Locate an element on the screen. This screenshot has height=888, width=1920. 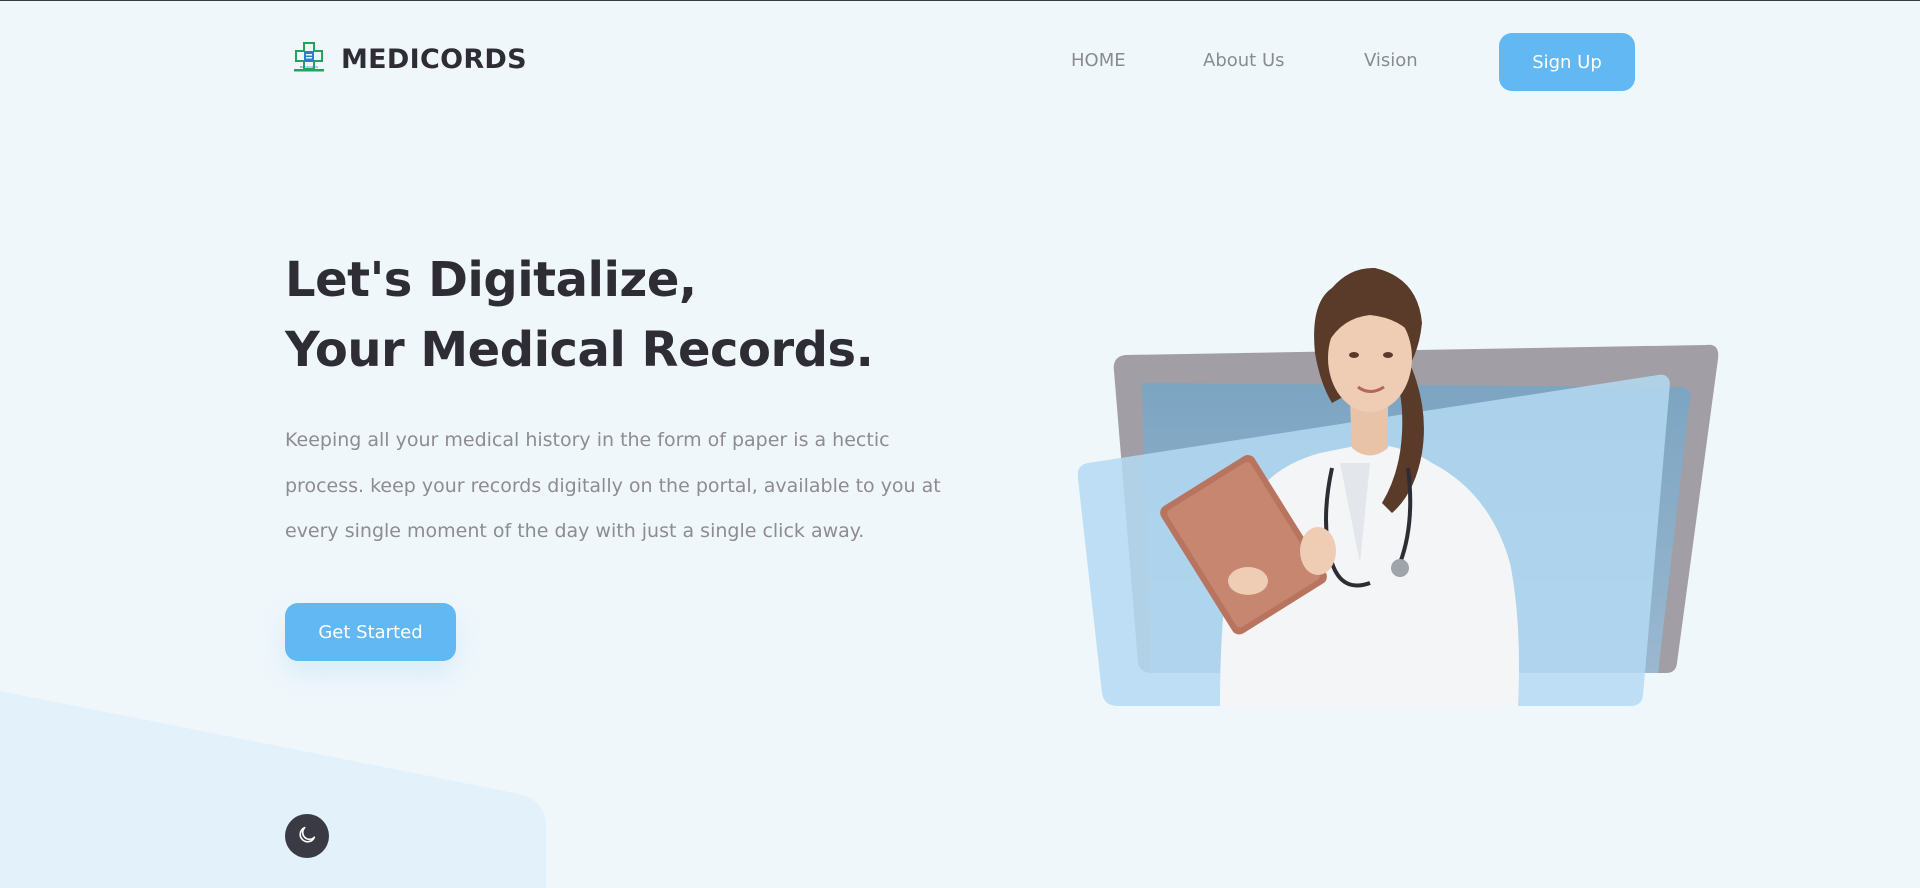
moon-icon is located at coordinates (307, 836).